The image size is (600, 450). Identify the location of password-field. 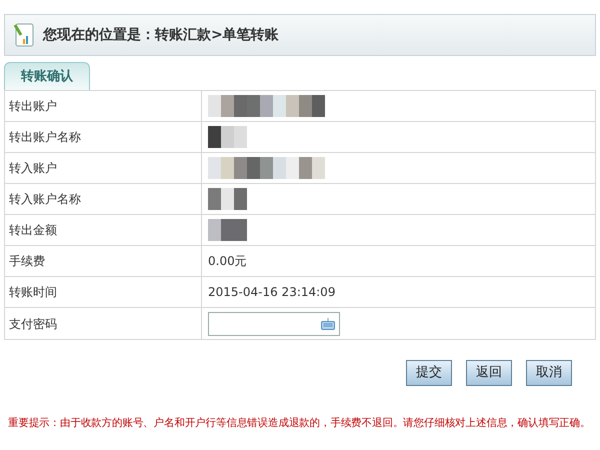
(274, 324).